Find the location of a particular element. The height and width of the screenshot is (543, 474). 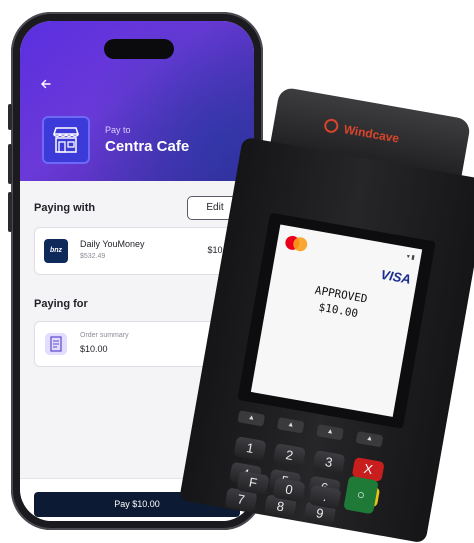

account-balance: $532.49 is located at coordinates (93, 256).